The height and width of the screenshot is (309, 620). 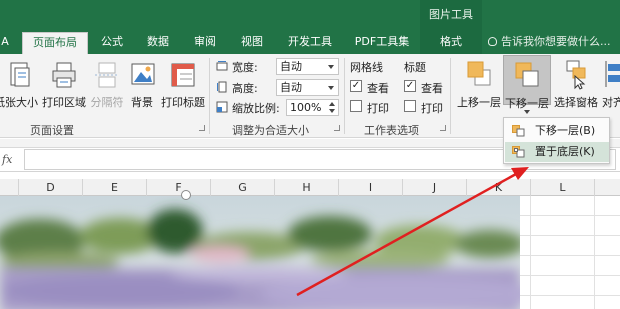 What do you see at coordinates (142, 102) in the screenshot?
I see `background-label: 背景` at bounding box center [142, 102].